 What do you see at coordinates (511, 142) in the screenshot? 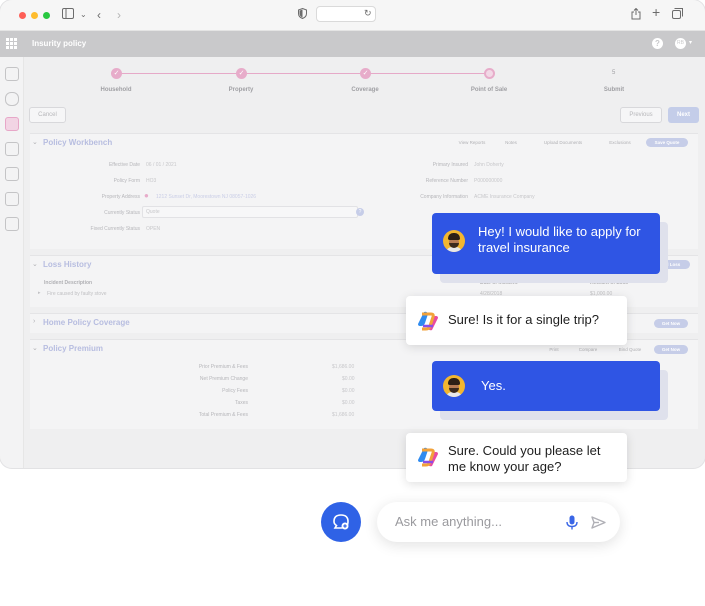
I see `notes-button: Notes` at bounding box center [511, 142].